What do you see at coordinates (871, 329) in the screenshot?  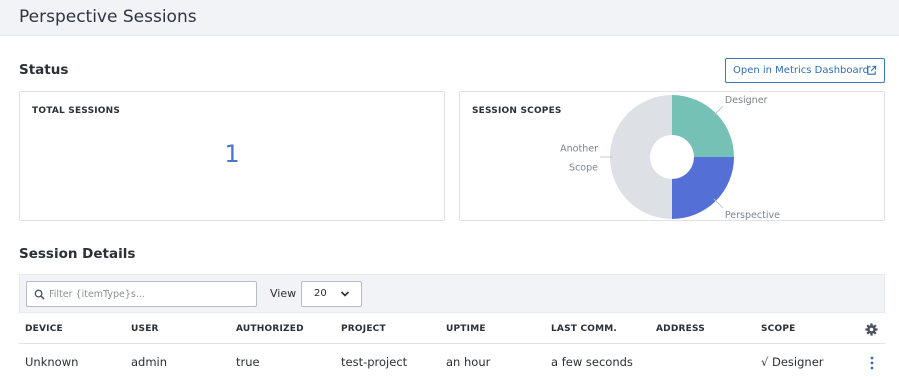 I see `gear-icon` at bounding box center [871, 329].